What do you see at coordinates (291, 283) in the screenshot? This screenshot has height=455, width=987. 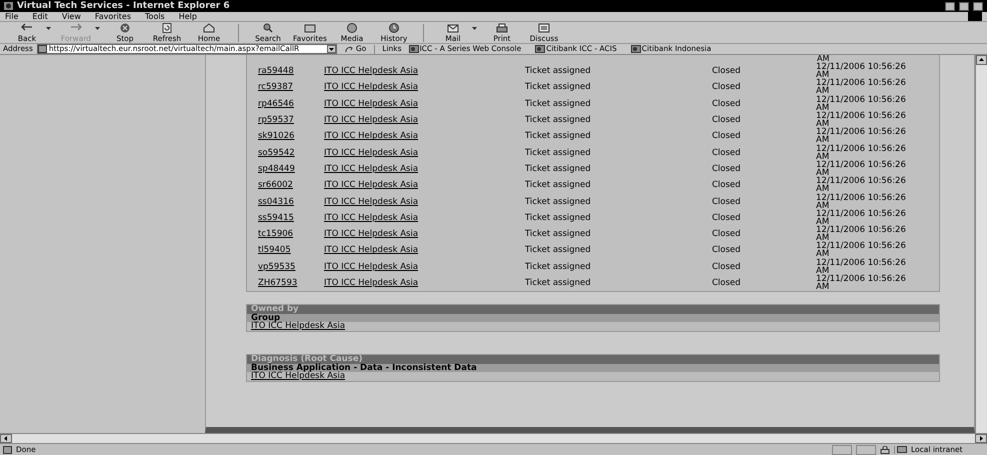 I see `ticket-link: ZH67593` at bounding box center [291, 283].